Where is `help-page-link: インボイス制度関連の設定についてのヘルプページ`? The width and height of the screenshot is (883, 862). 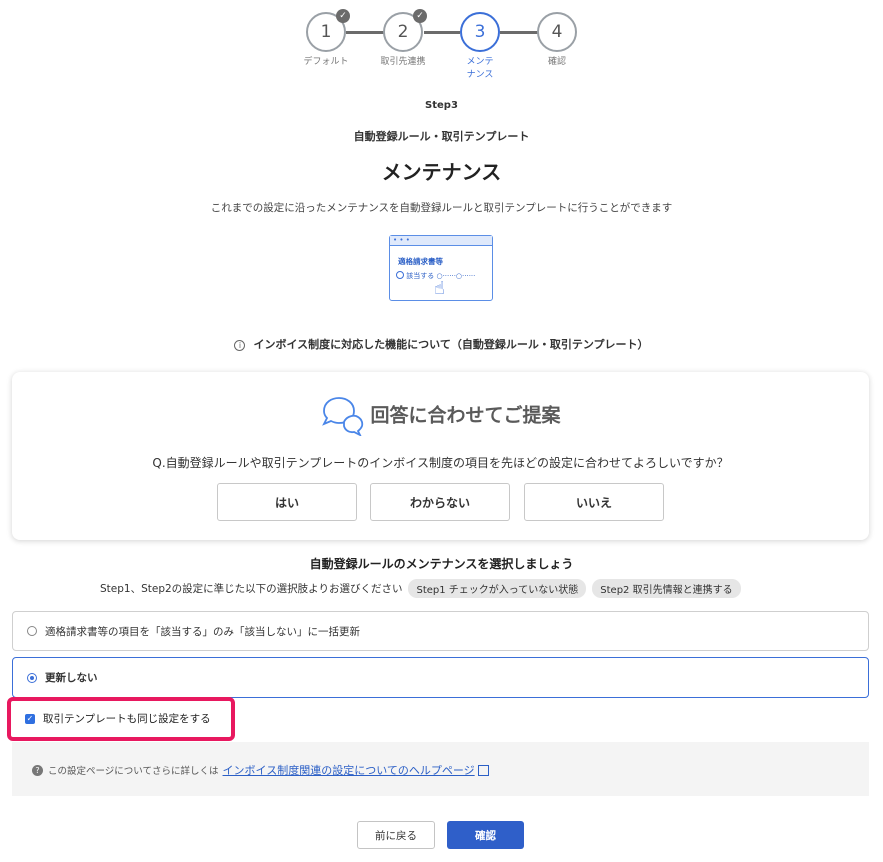
help-page-link: インボイス制度関連の設定についてのヘルプページ is located at coordinates (349, 770).